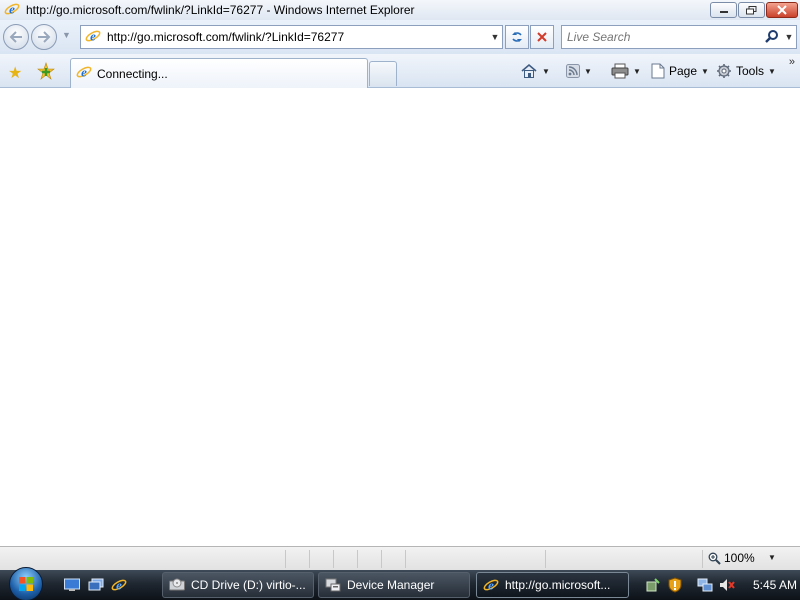  Describe the element at coordinates (637, 71) in the screenshot. I see `print-dropdown-icon: ▼` at that location.